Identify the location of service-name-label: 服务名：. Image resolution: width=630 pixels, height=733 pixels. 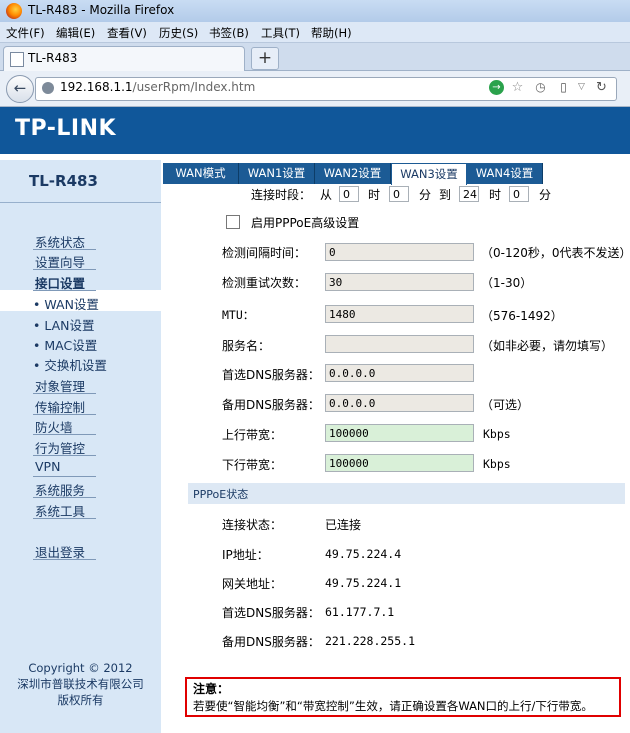
(246, 346).